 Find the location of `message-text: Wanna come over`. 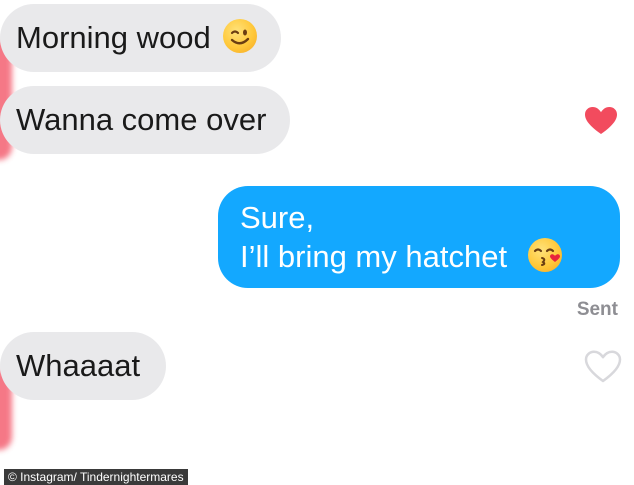

message-text: Wanna come over is located at coordinates (141, 119).